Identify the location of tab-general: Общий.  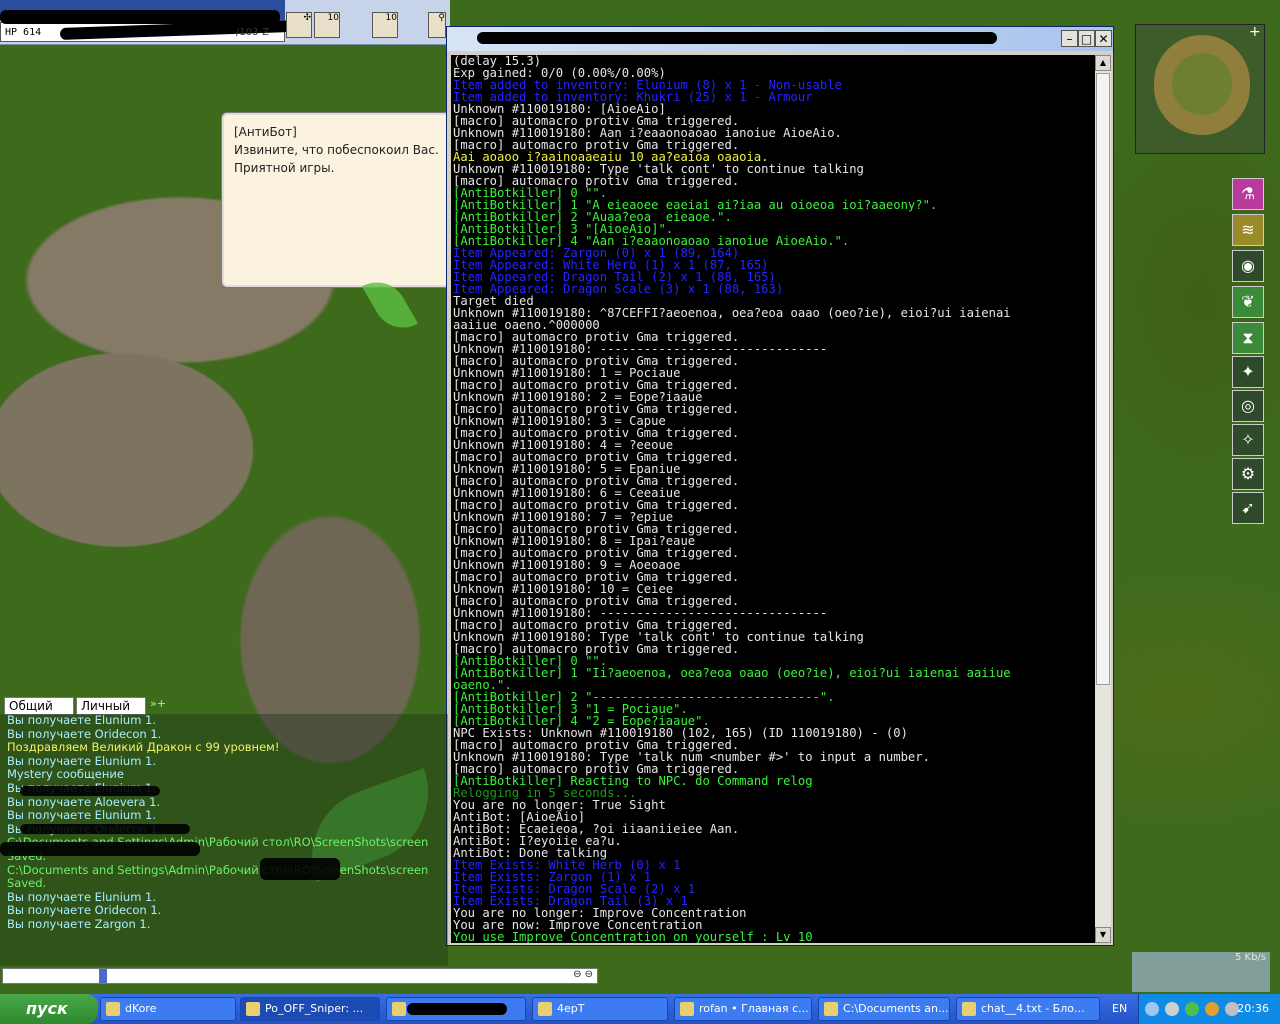
(39, 706).